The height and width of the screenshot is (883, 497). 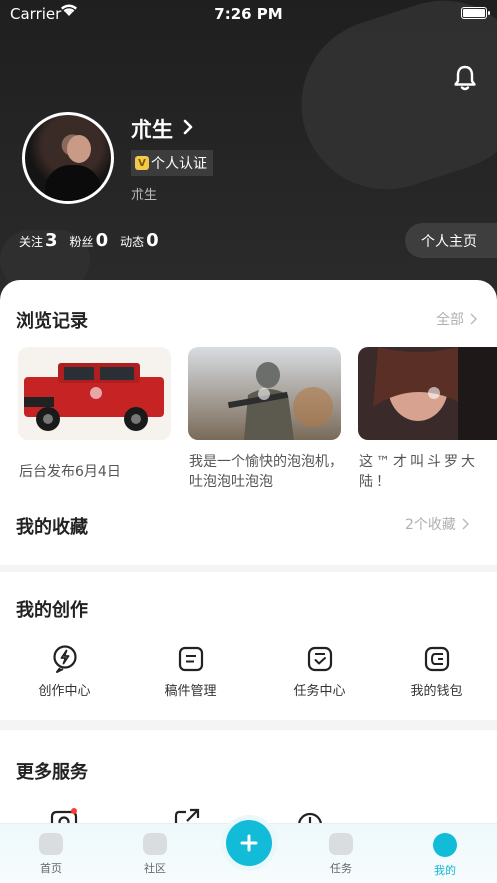 I want to click on tasks-icon, so click(x=341, y=844).